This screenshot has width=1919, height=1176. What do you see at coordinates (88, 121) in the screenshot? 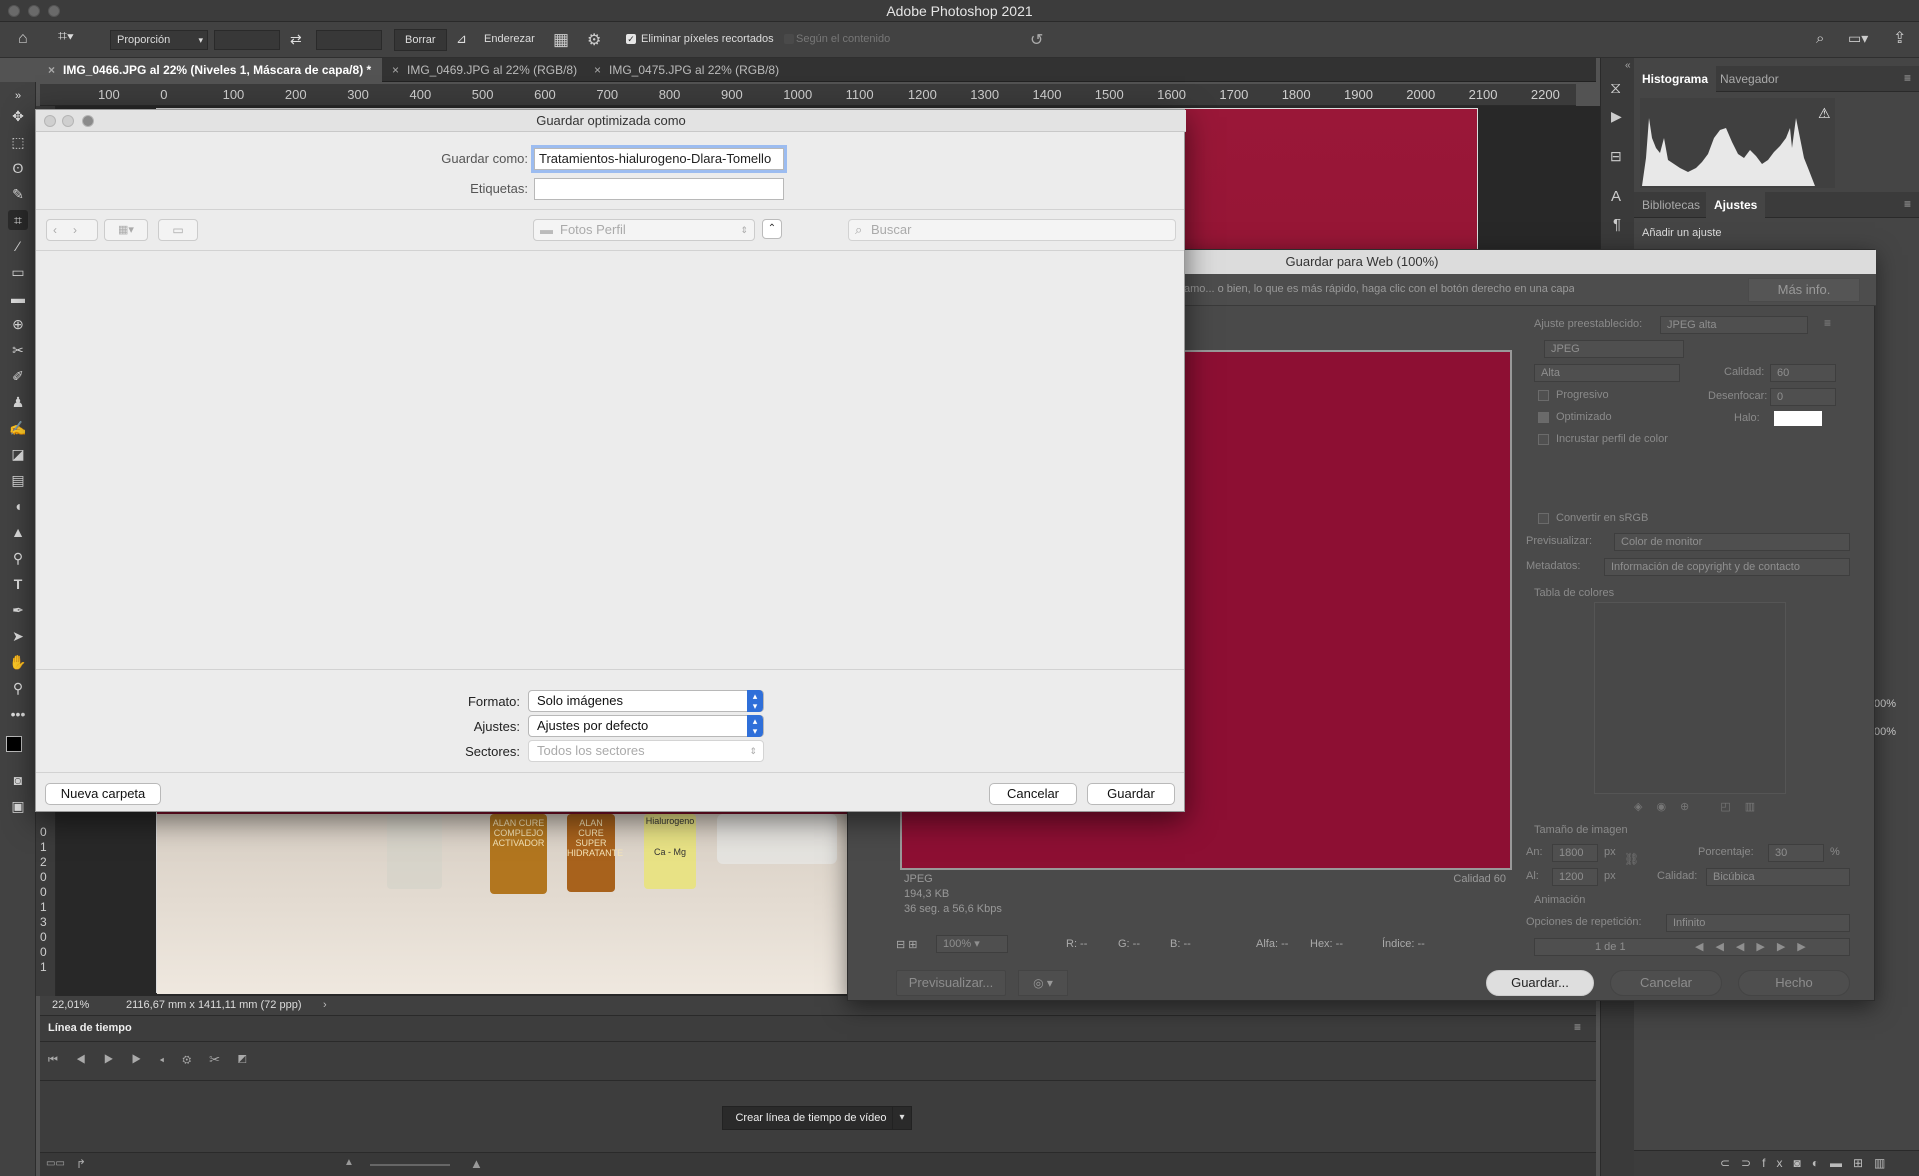
I see `dialog-zoom-button` at bounding box center [88, 121].